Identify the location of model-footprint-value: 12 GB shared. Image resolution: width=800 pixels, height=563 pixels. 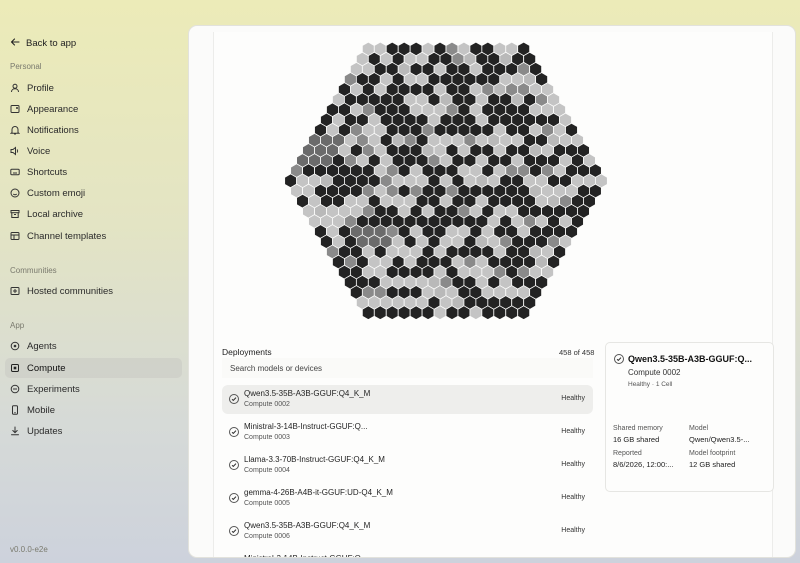
(712, 464).